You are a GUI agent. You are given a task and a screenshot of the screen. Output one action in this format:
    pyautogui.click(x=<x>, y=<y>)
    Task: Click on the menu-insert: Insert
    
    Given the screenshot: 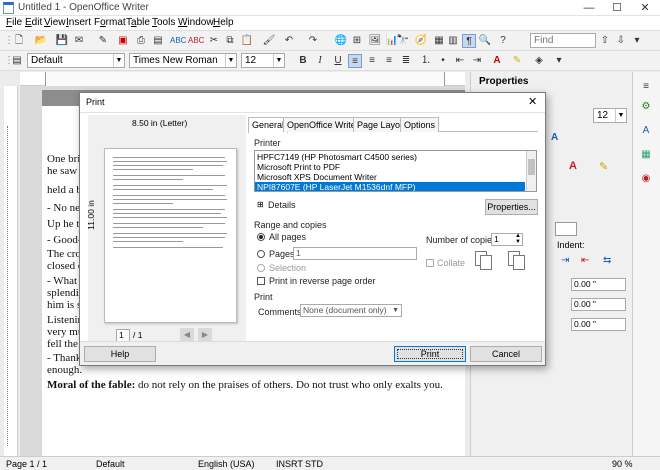 What is the action you would take?
    pyautogui.click(x=78, y=22)
    